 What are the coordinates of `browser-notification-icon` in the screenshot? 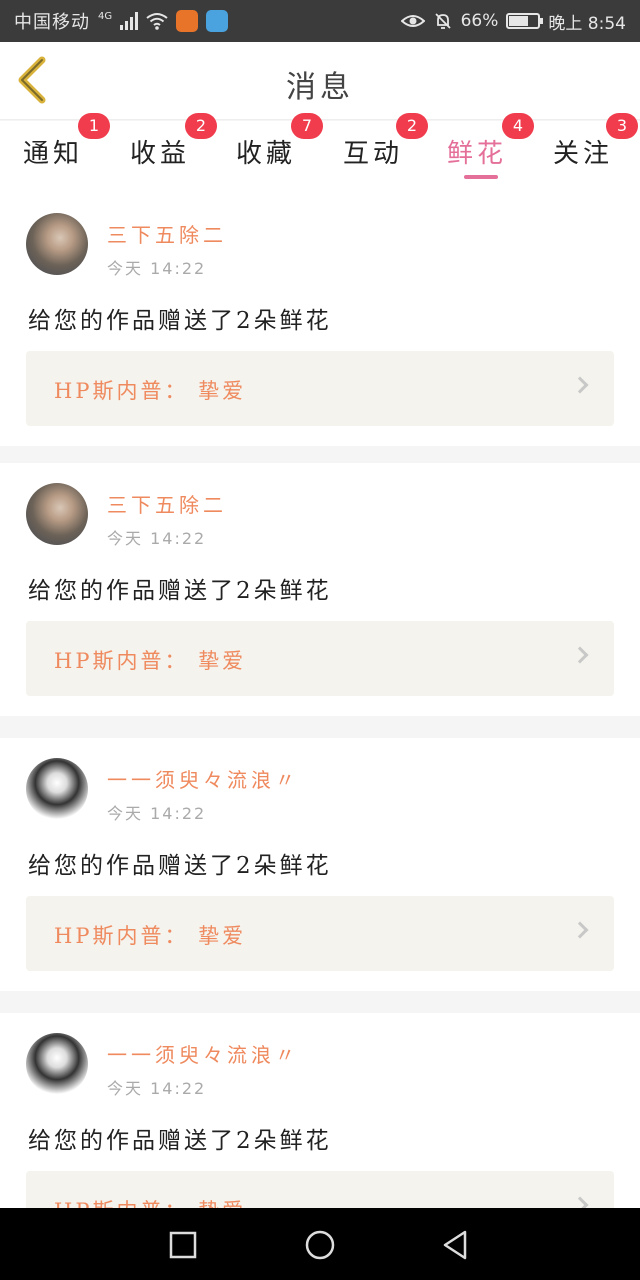 It's located at (217, 21).